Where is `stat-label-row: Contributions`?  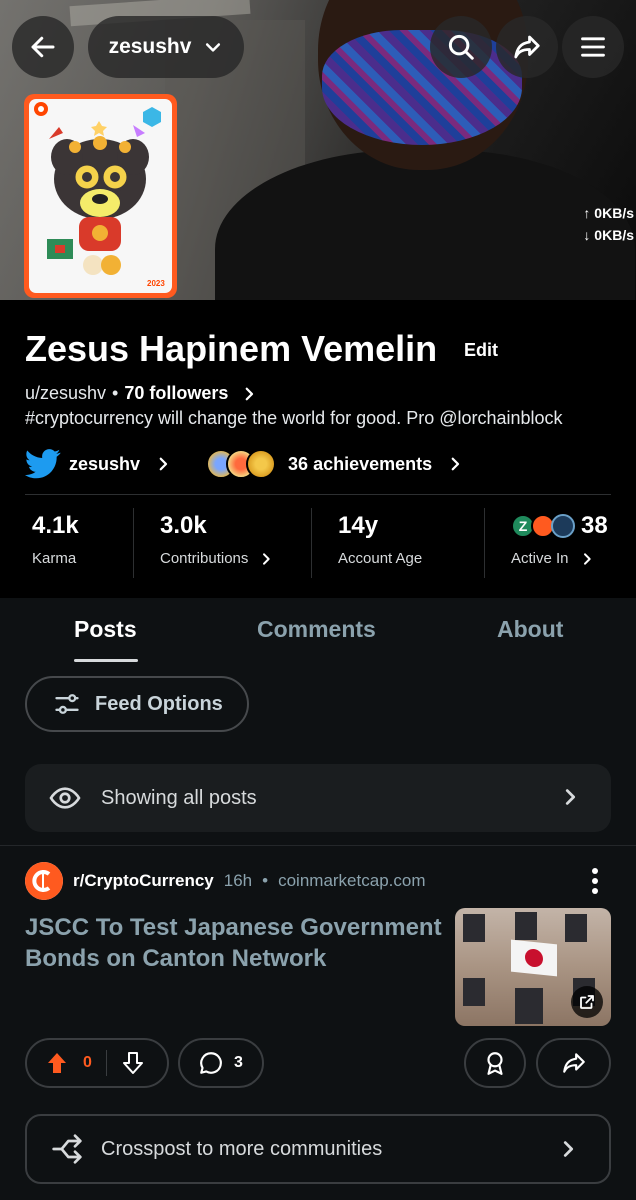
stat-label-row: Contributions is located at coordinates (235, 558).